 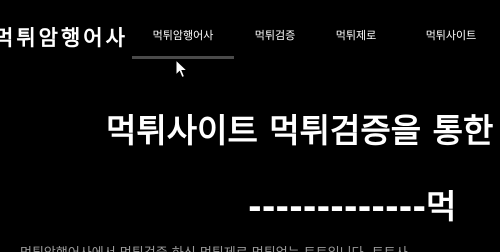 I want to click on nav-item-mukti-inspector: 먹튀암행어사, so click(x=183, y=30).